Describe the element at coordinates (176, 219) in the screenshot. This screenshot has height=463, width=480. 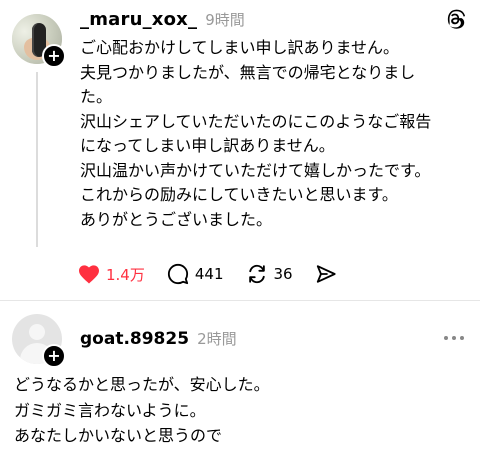
I see `post-line: ありがとうございました。` at that location.